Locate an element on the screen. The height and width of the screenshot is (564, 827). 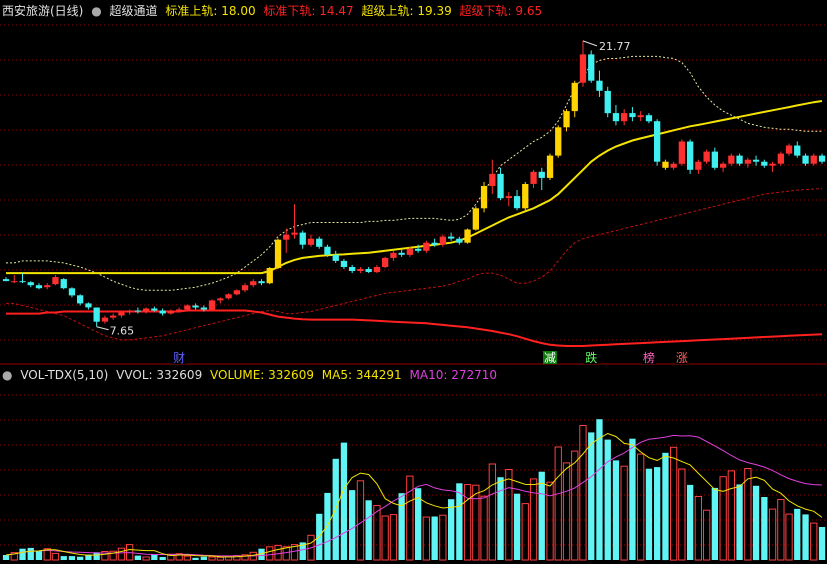
stock-name: 西安旅游(日线) is located at coordinates (42, 11).